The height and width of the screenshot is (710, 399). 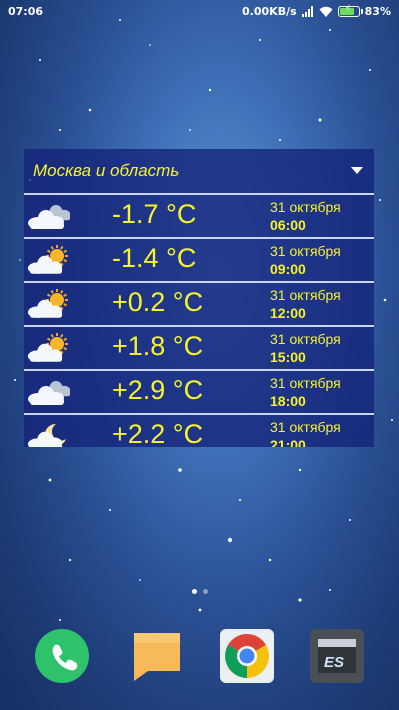 What do you see at coordinates (288, 442) in the screenshot?
I see `forecast-time: 21:00` at bounding box center [288, 442].